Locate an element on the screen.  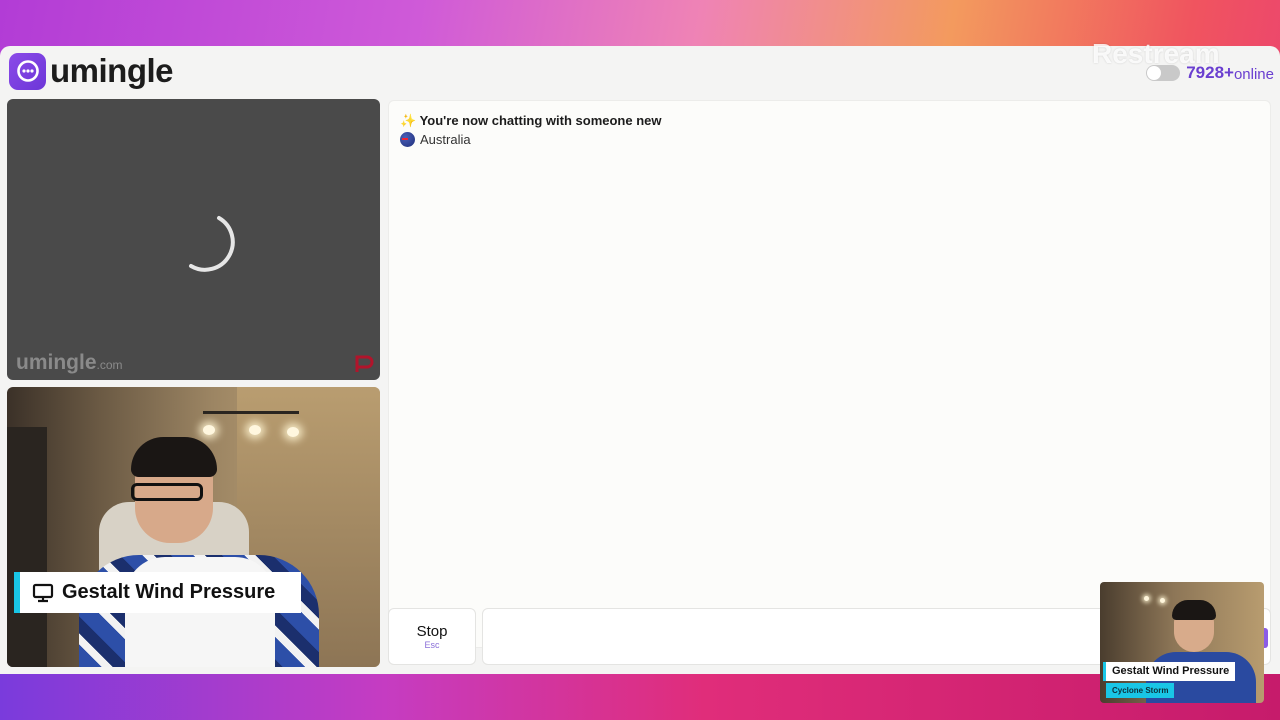
stop-shortcut-hint: Esc is located at coordinates (432, 645).